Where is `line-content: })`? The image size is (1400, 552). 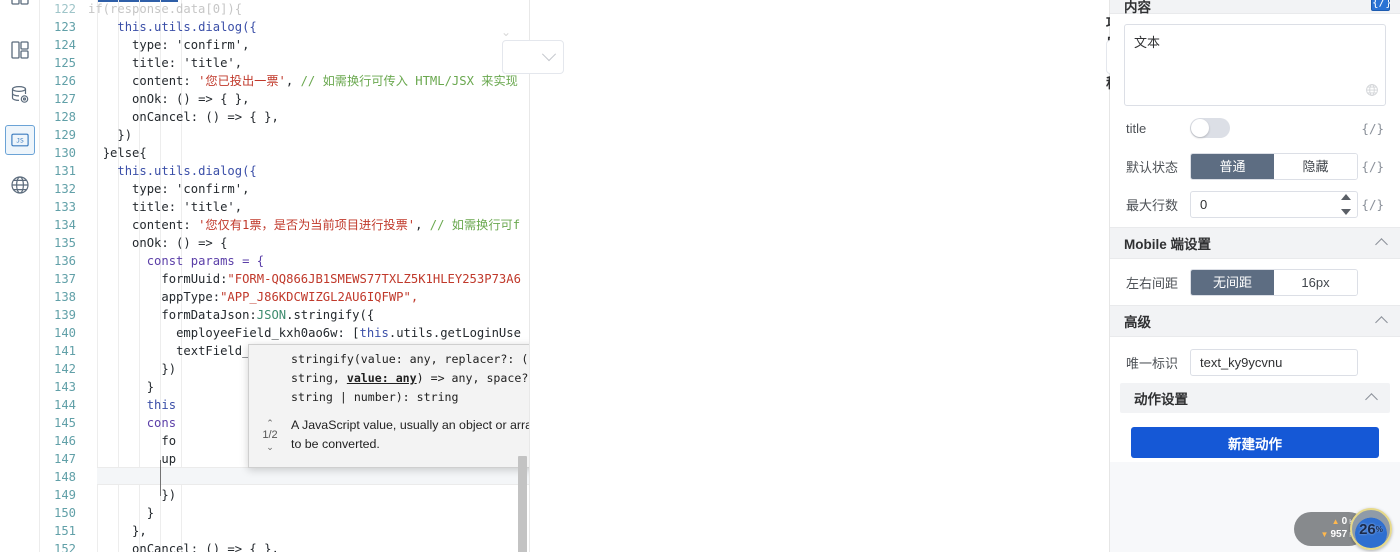 line-content: }) is located at coordinates (169, 495).